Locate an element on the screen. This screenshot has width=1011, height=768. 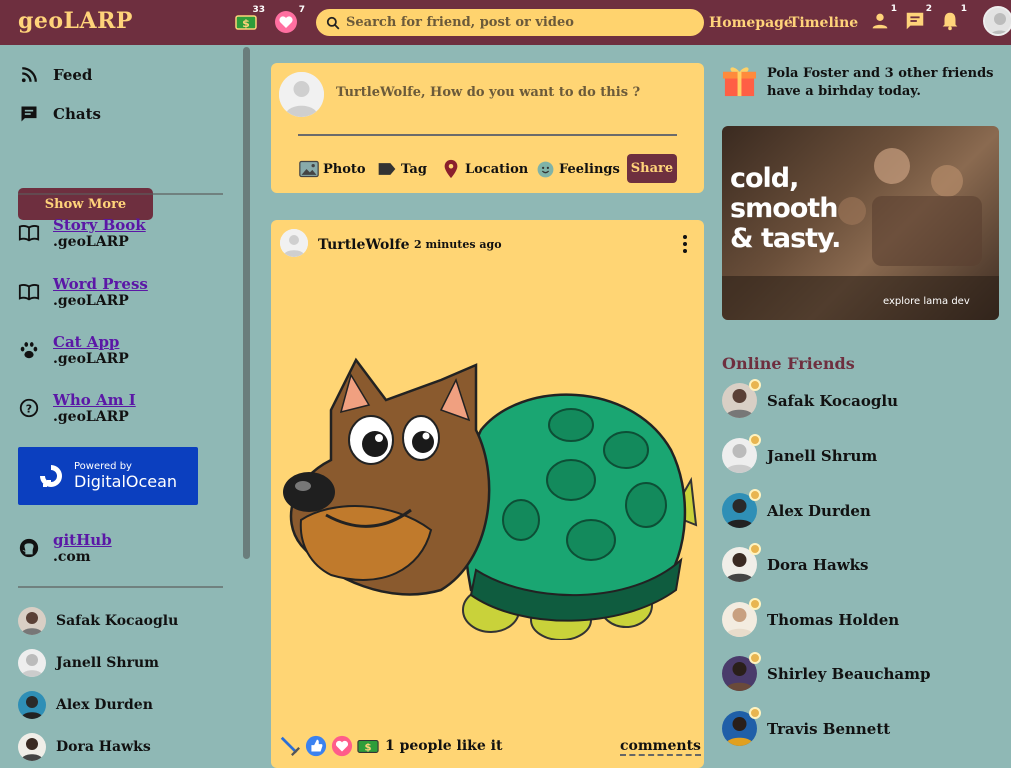
ad-title-line: smooth is located at coordinates (784, 208).